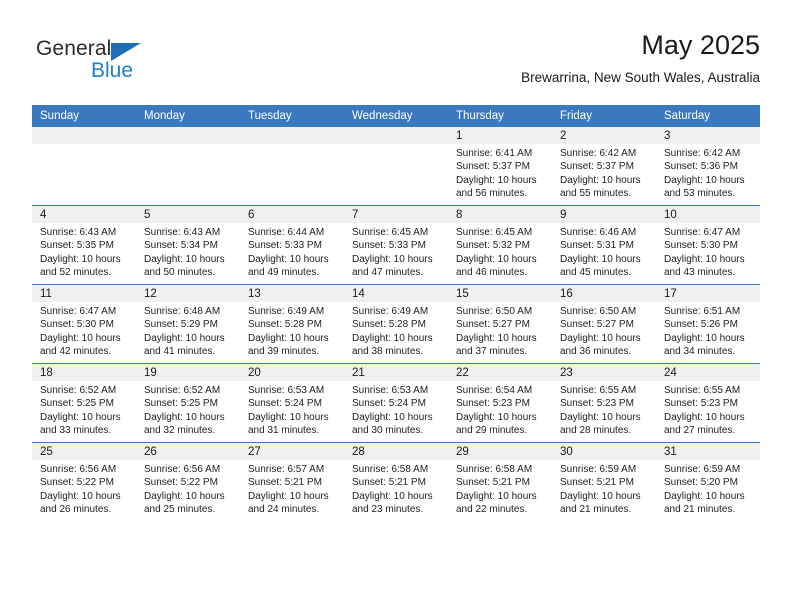  I want to click on sunrise-time: Sunrise: 6:56 AM, so click(182, 469).